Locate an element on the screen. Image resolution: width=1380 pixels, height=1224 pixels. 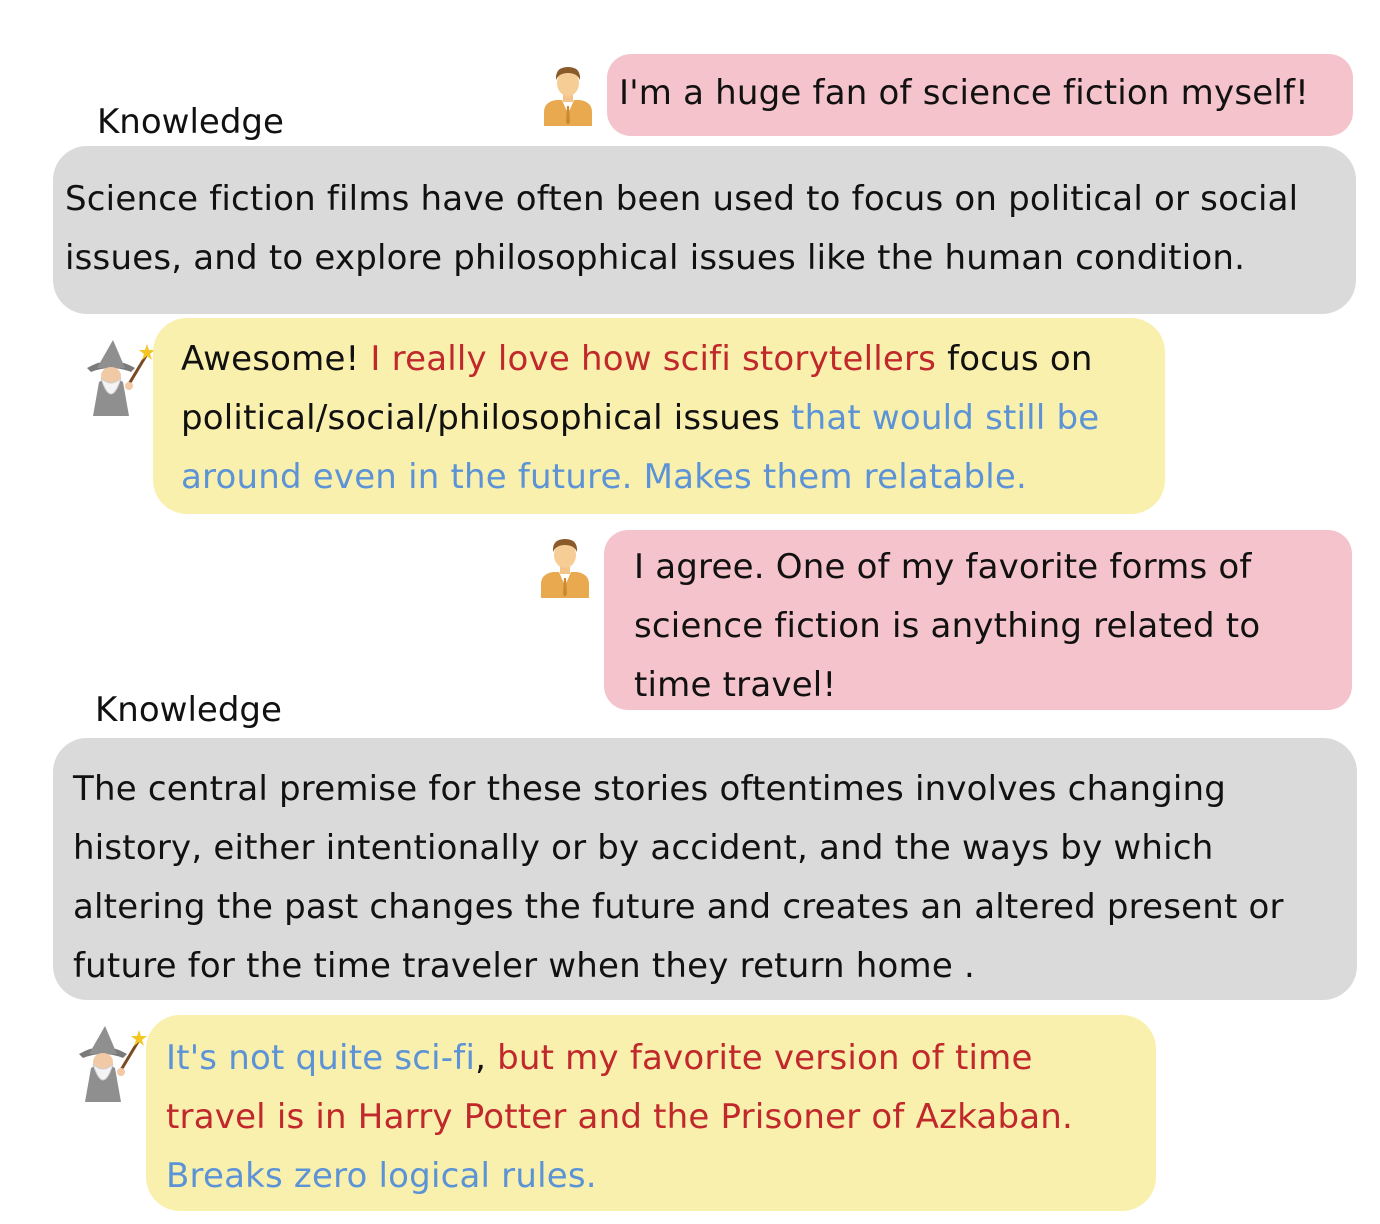
wizard-segment-highlight-blue: It's not quite sci-fi is located at coordinates (321, 1058).